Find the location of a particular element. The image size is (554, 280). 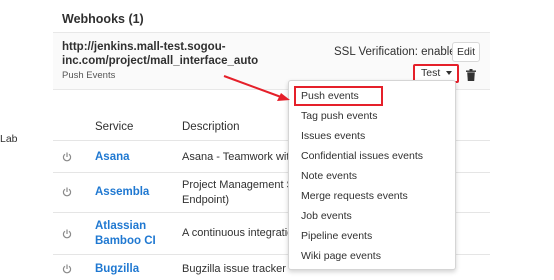

webhooks-title: Webhooks (1) is located at coordinates (103, 19).